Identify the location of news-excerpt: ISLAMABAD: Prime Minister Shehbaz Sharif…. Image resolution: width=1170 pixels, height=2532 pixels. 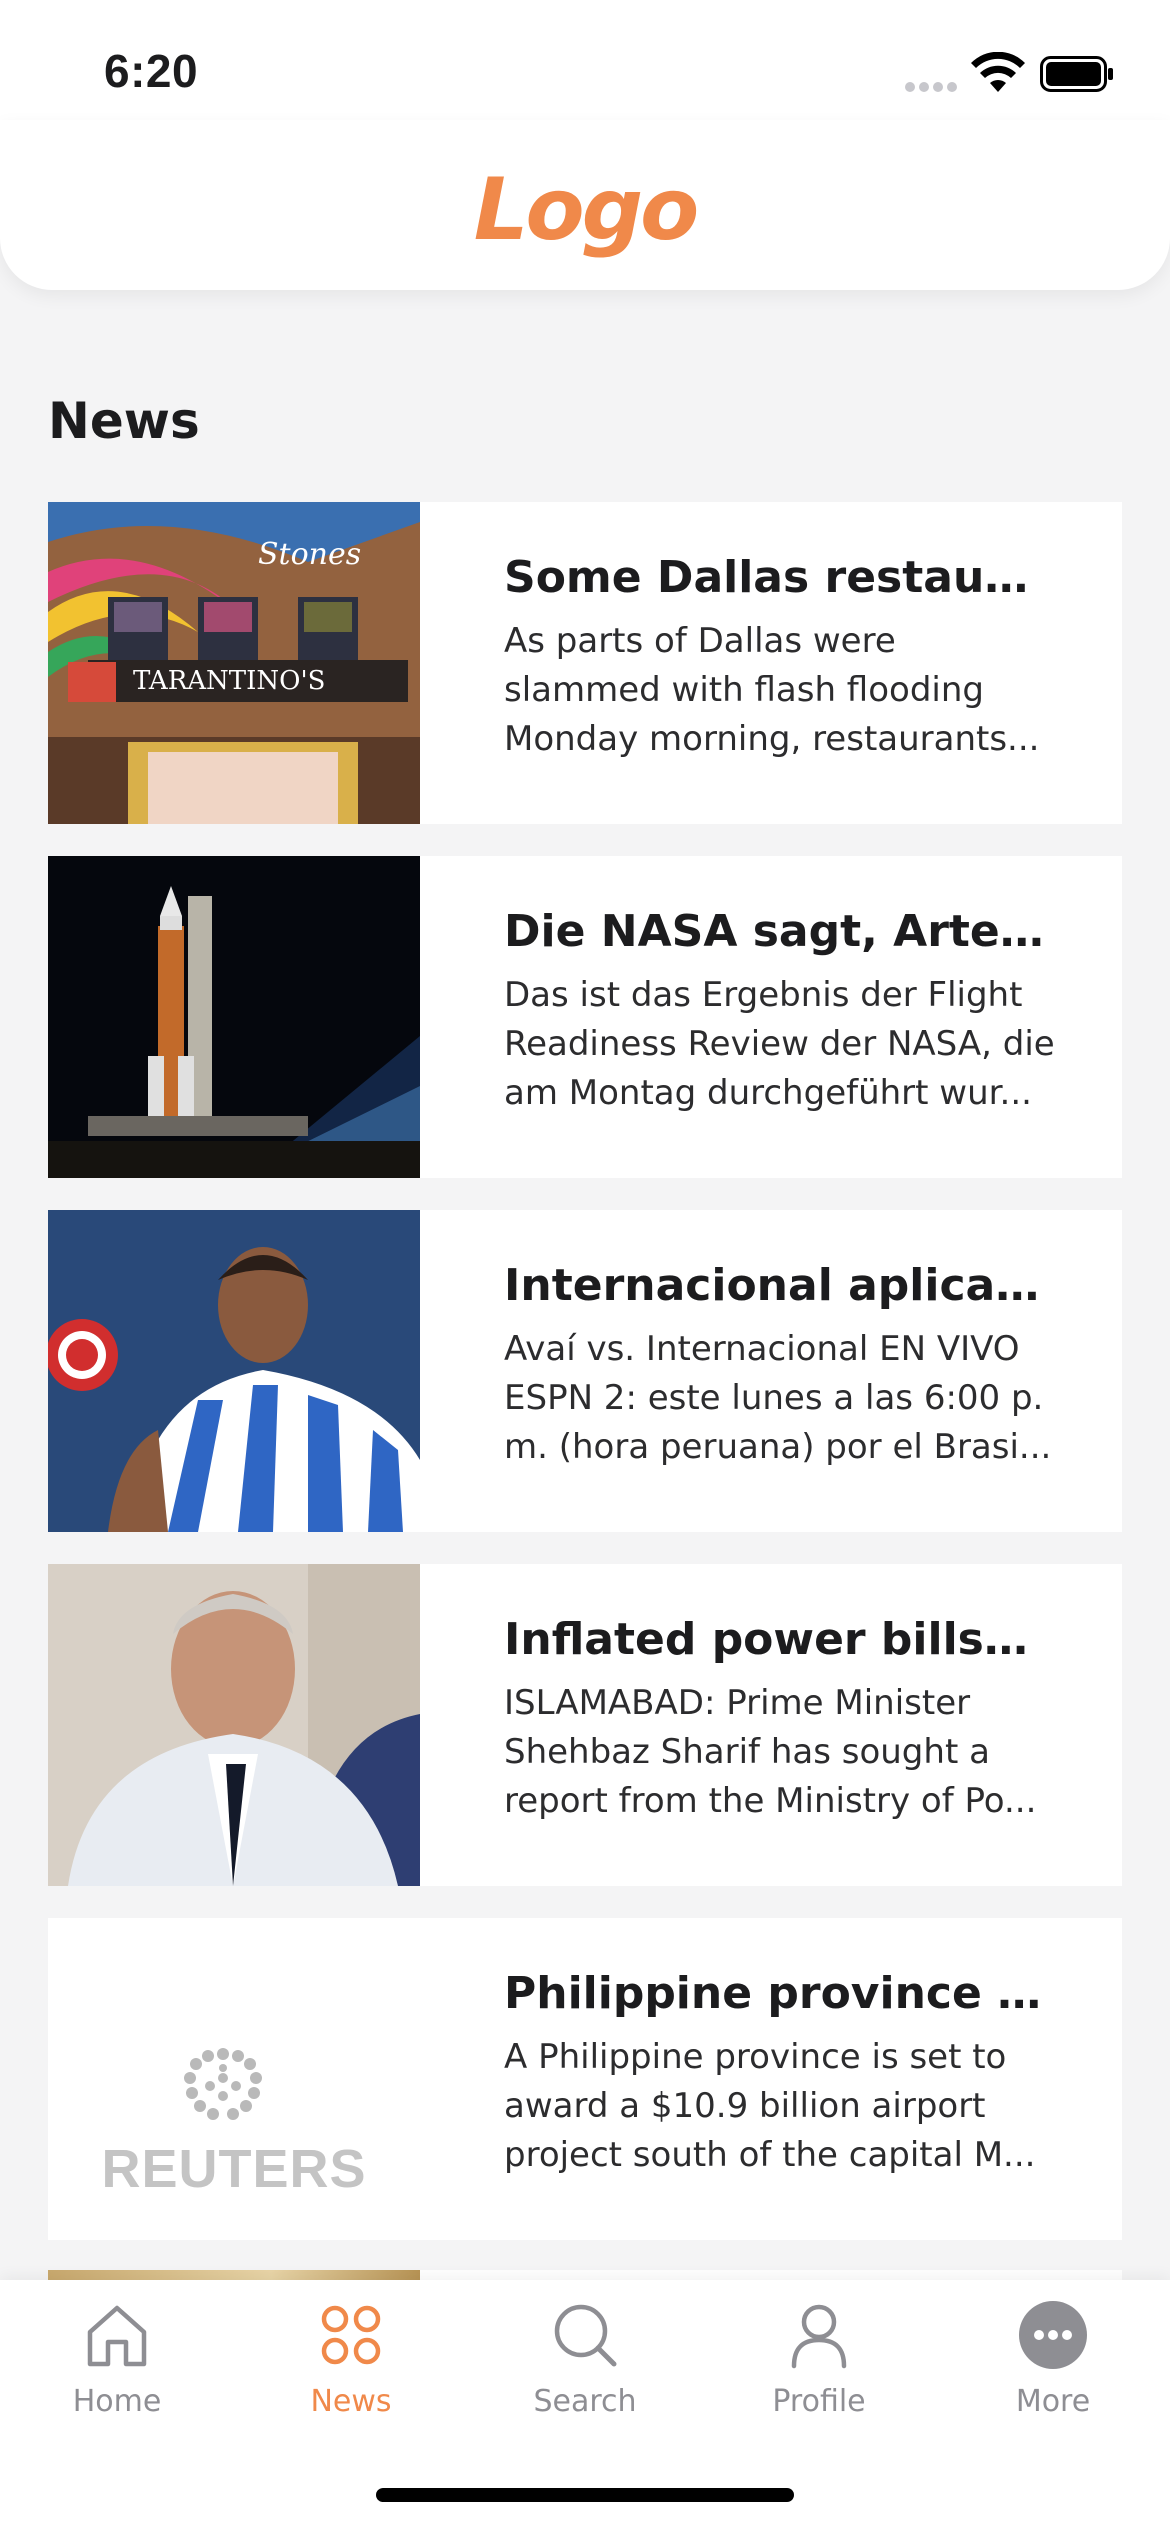
(770, 1752).